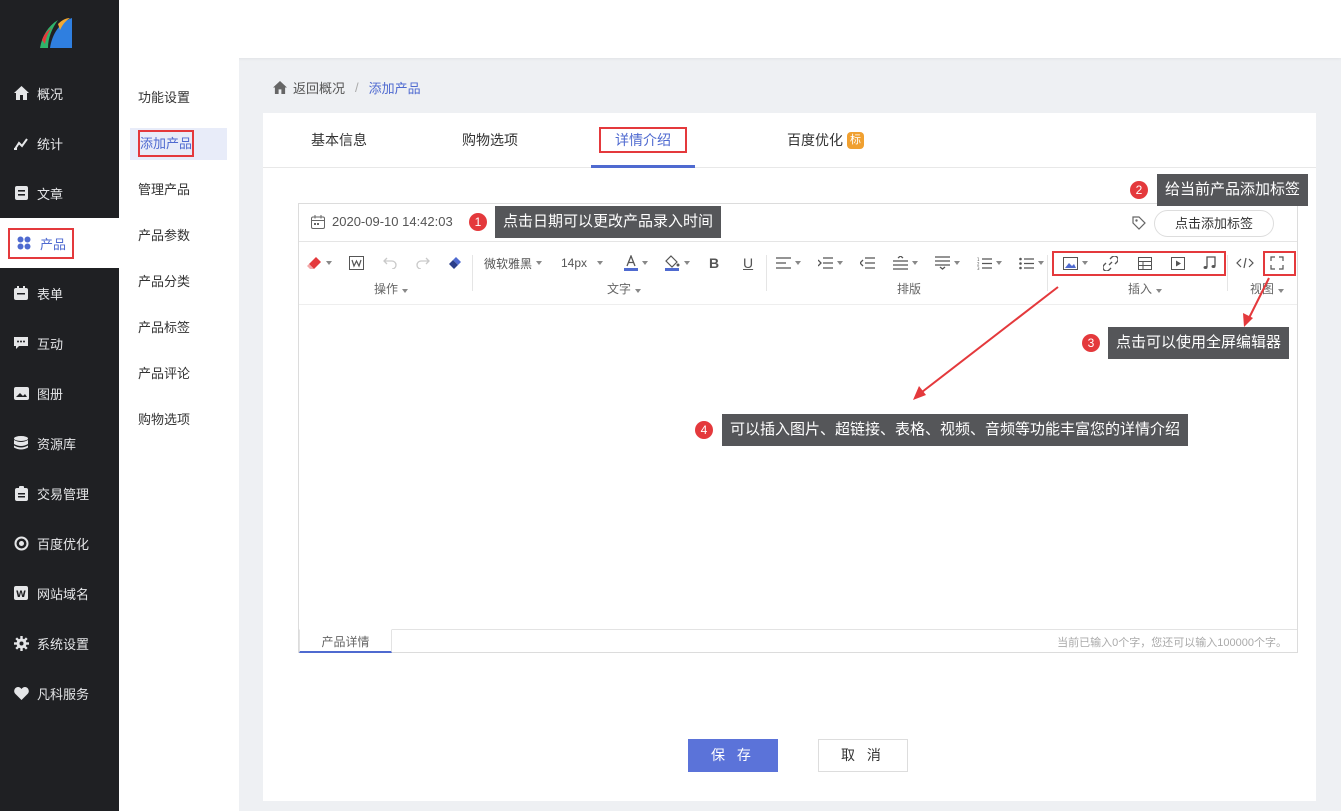  Describe the element at coordinates (21, 443) in the screenshot. I see `database-icon` at that location.